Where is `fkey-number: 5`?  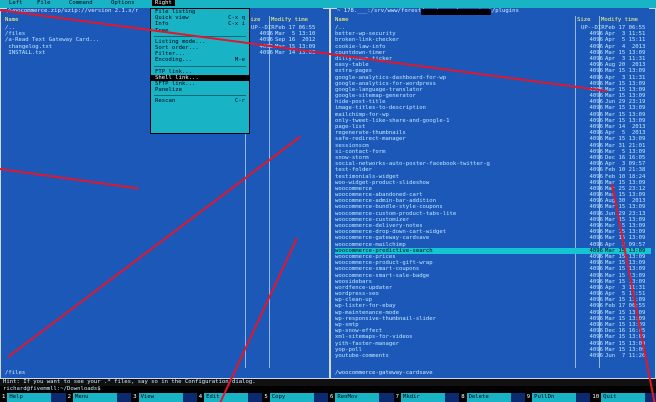
fkey-number: 5 is located at coordinates (266, 397).